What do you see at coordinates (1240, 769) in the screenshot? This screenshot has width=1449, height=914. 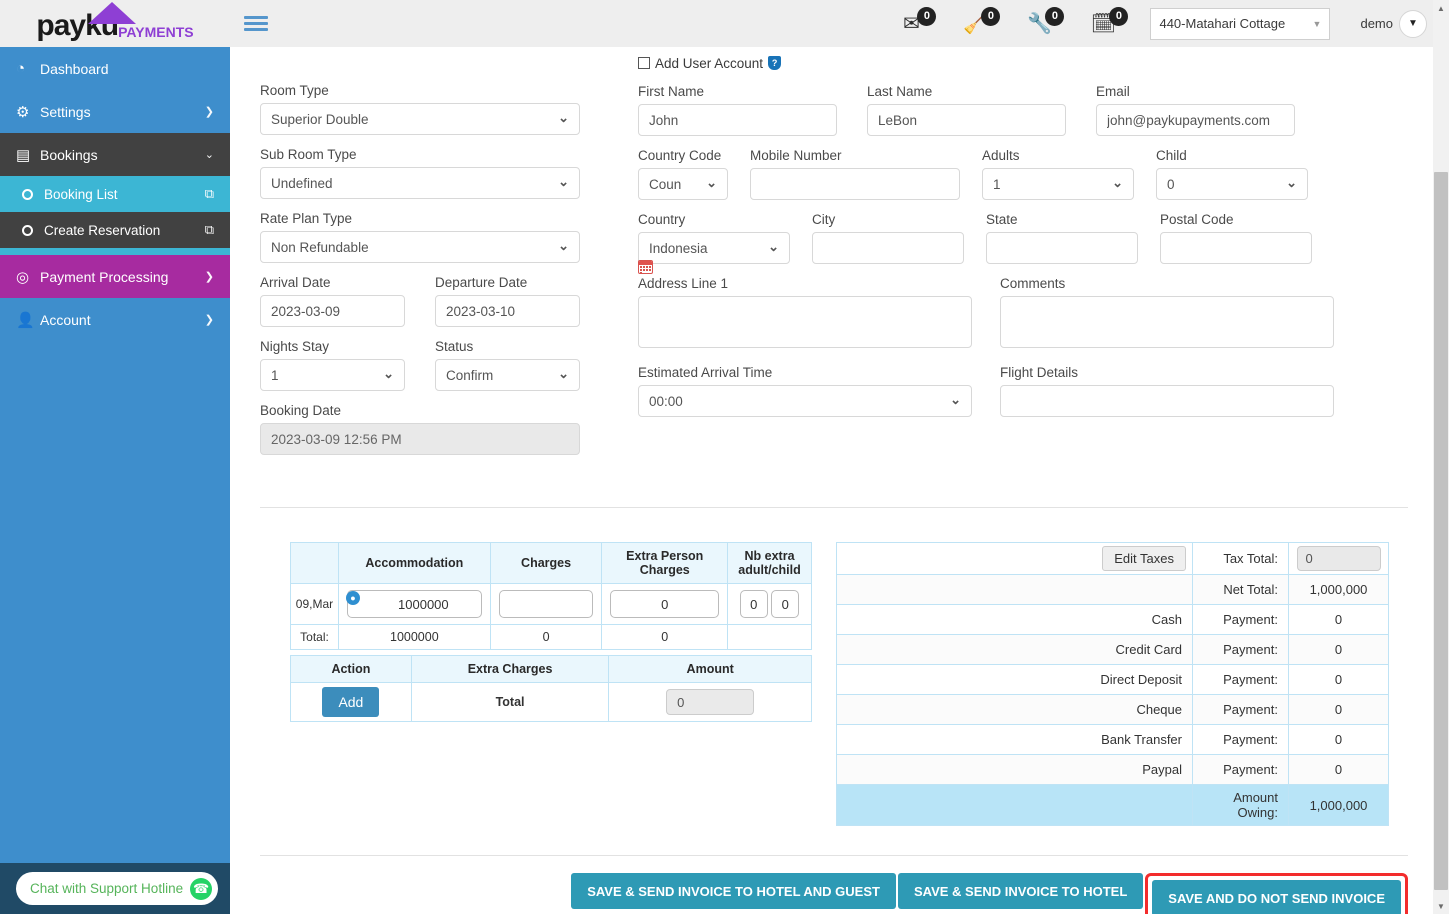 I see `payment-label-paypal: Payment:` at bounding box center [1240, 769].